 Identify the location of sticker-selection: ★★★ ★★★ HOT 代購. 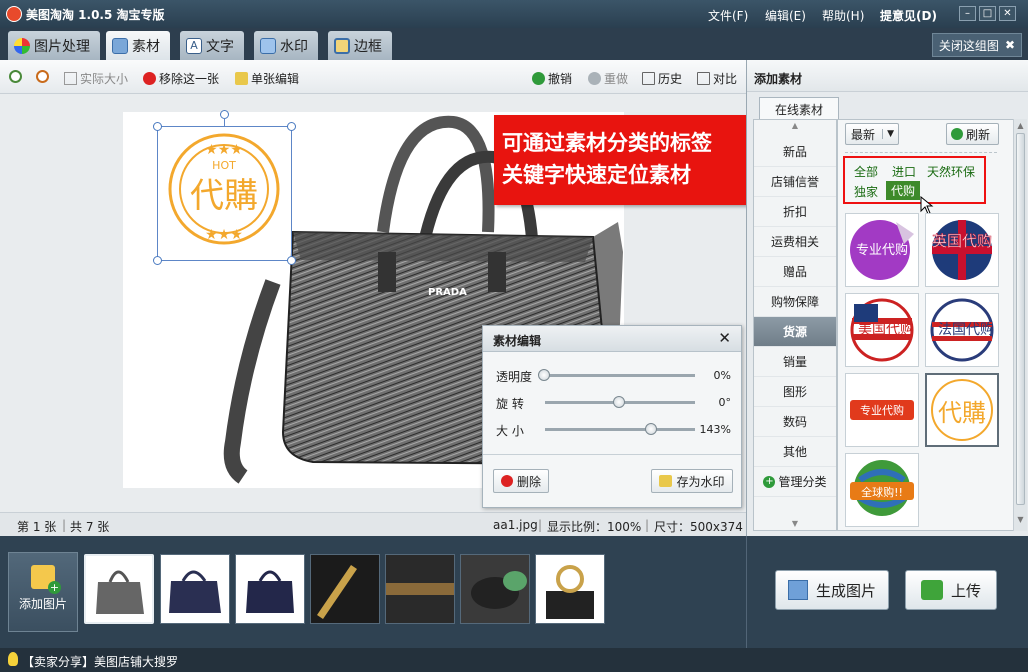
(224, 193).